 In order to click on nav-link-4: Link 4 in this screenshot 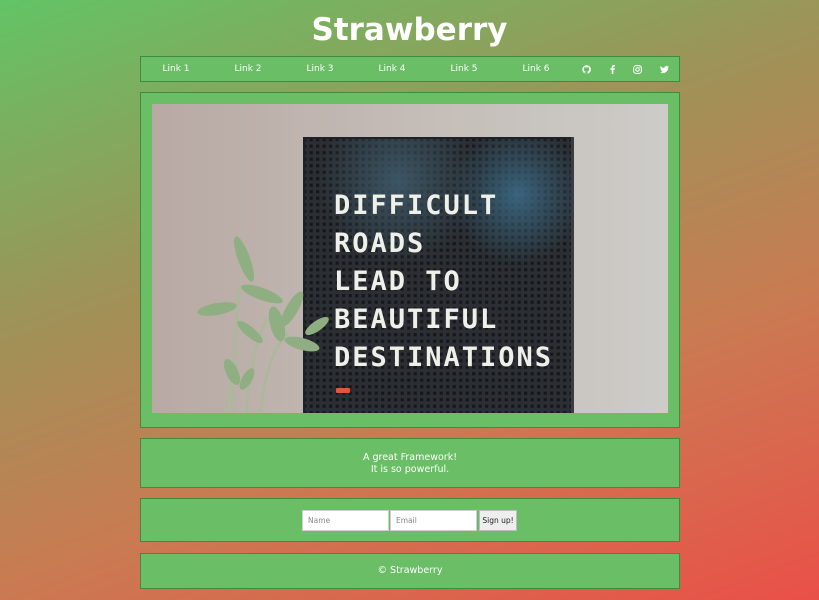, I will do `click(392, 69)`.